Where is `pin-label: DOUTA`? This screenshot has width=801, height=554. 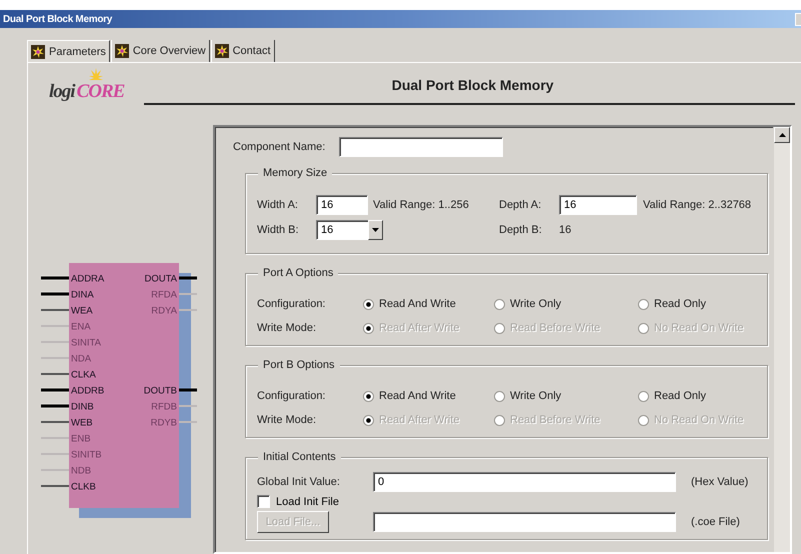
pin-label: DOUTA is located at coordinates (160, 279).